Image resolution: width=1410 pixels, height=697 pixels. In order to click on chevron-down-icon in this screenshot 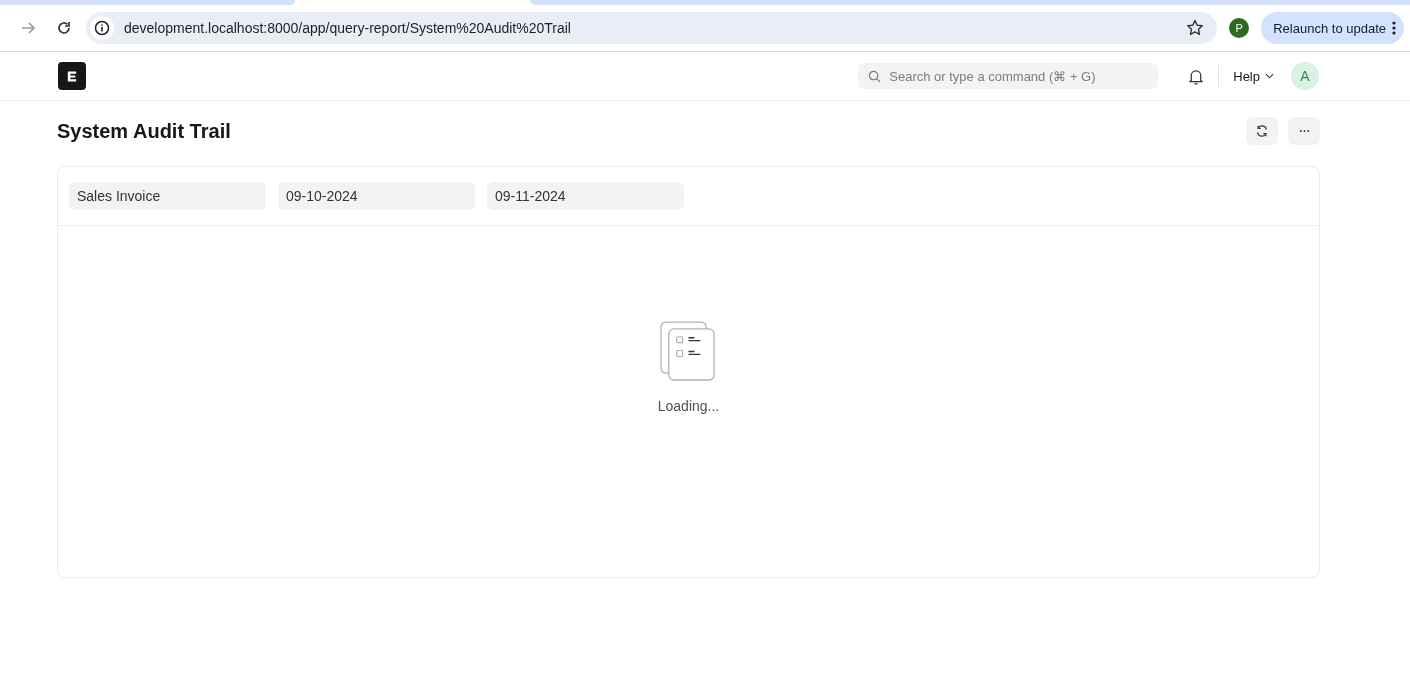, I will do `click(1269, 76)`.